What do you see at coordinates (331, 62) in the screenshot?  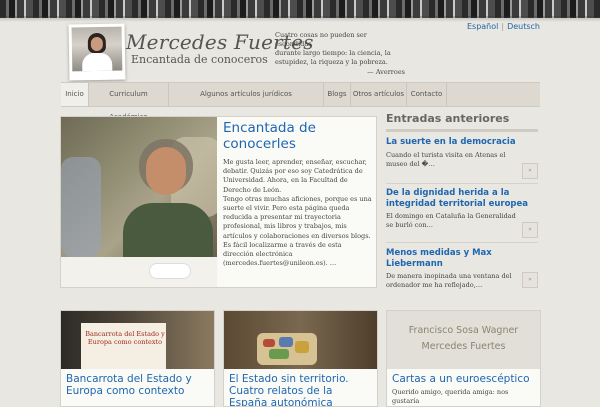 I see `quote-line: estupidez, la riqueza y la pobreza.` at bounding box center [331, 62].